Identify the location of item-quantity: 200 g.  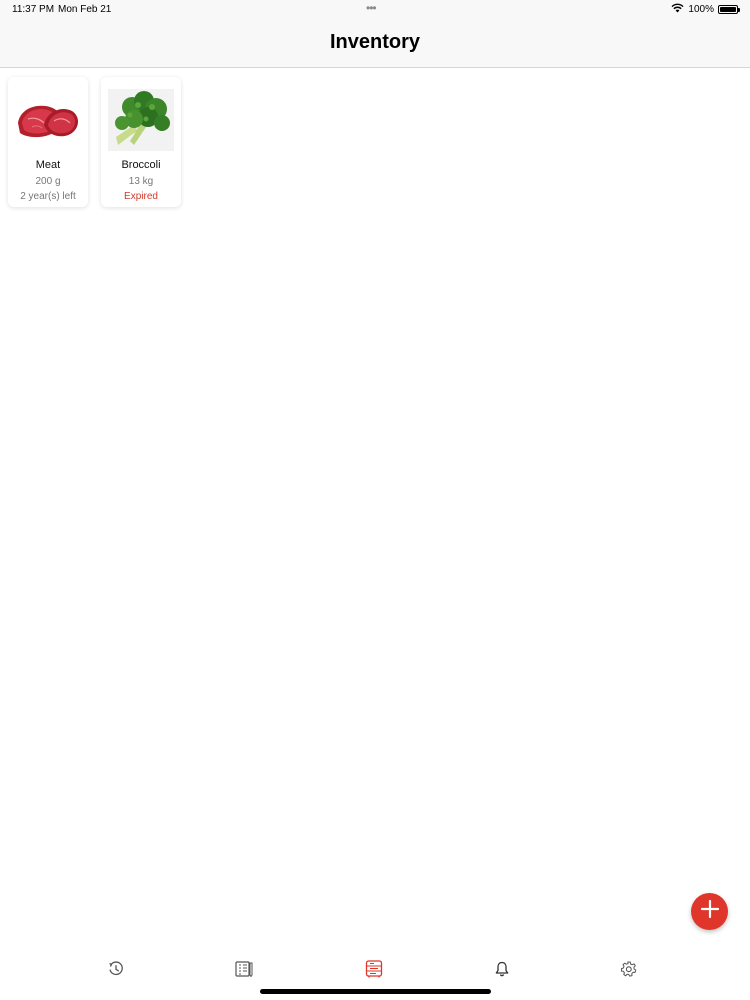
(48, 181).